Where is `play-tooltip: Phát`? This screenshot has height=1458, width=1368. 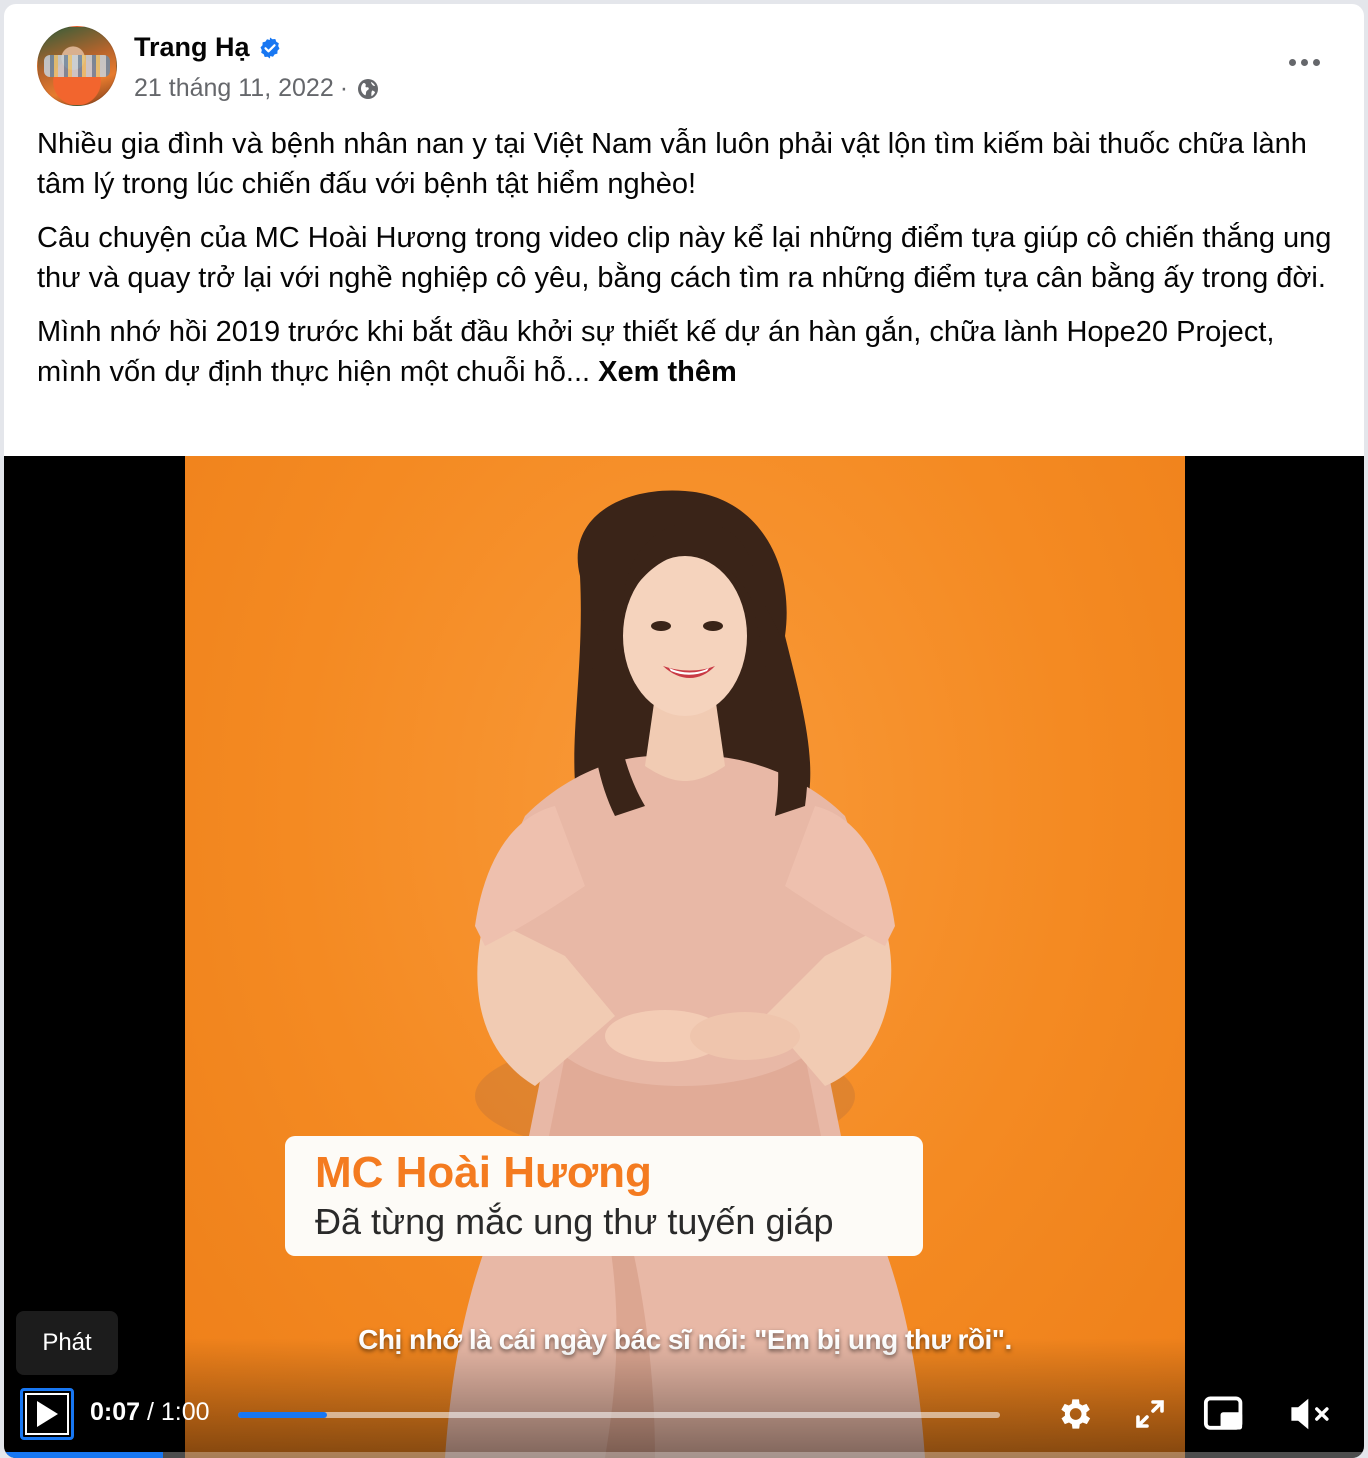
play-tooltip: Phát is located at coordinates (67, 1343).